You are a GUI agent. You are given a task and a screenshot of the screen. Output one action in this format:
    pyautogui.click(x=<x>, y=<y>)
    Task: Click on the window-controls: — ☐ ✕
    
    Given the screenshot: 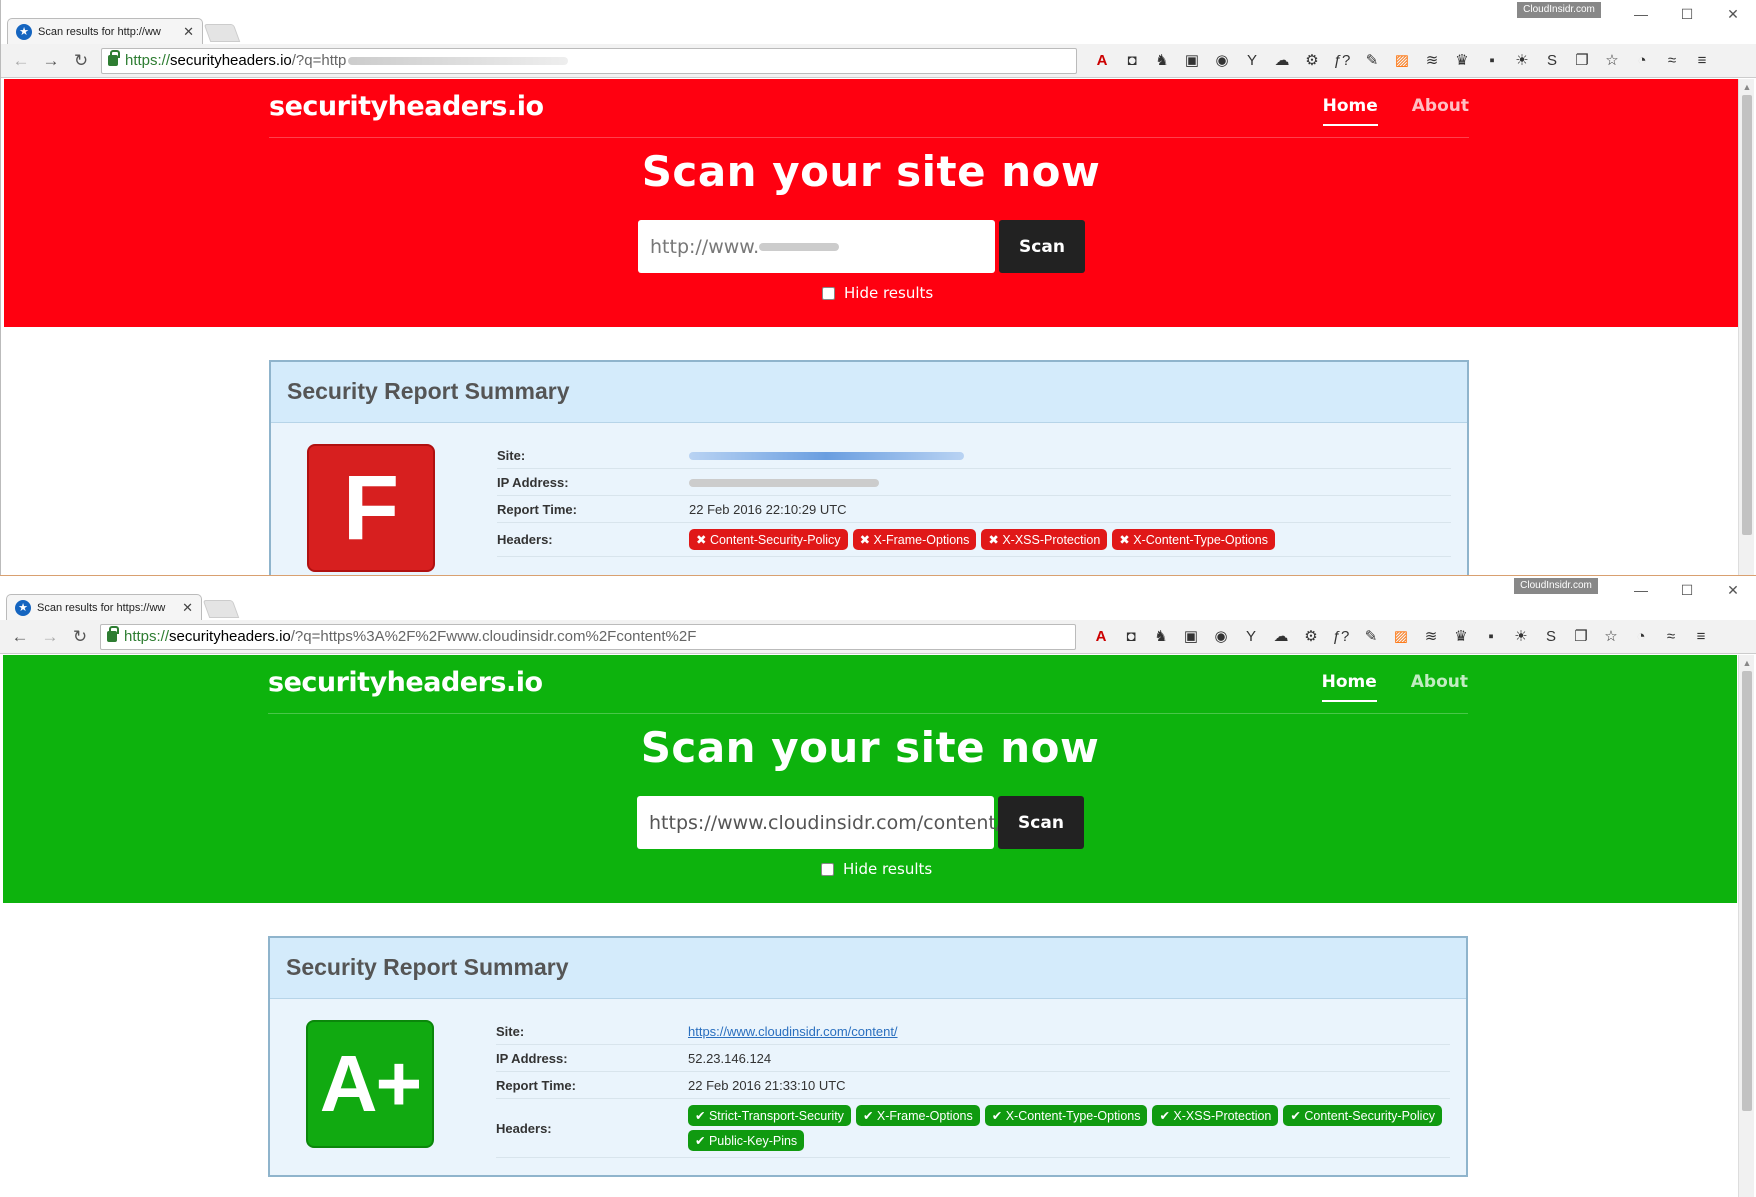 What is the action you would take?
    pyautogui.click(x=1687, y=590)
    